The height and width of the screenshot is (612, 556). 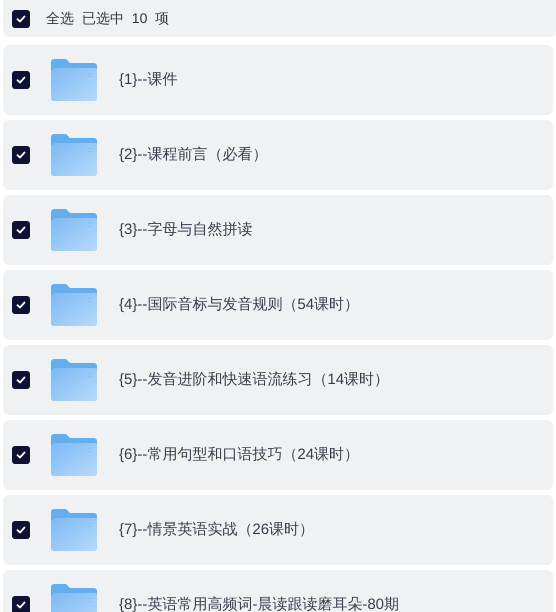 I want to click on folder-name: {4}--国际音标与发音规则（54课时）, so click(x=239, y=304).